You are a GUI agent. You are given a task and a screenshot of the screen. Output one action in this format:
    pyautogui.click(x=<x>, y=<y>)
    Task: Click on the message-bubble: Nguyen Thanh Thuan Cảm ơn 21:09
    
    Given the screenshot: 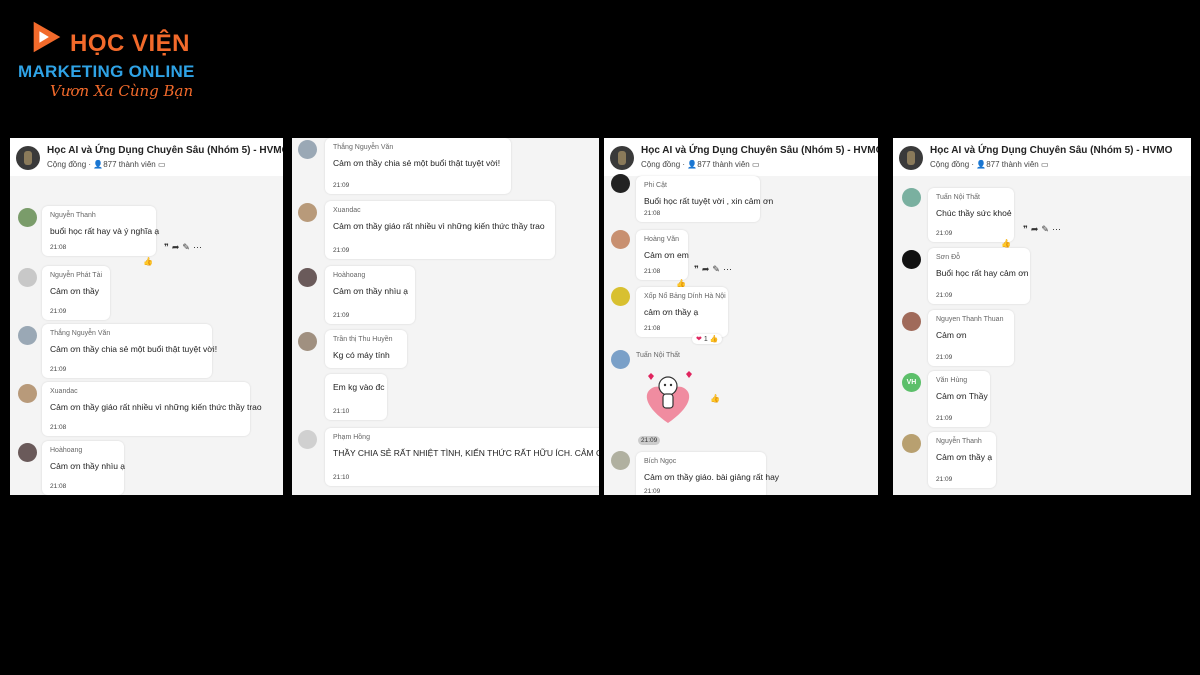 What is the action you would take?
    pyautogui.click(x=971, y=338)
    